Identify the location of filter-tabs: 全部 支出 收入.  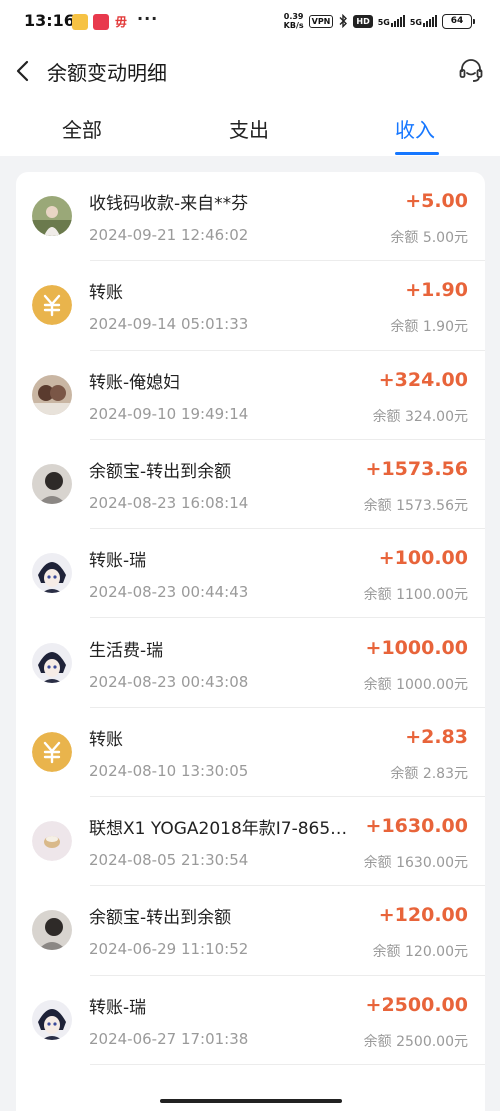
(250, 127).